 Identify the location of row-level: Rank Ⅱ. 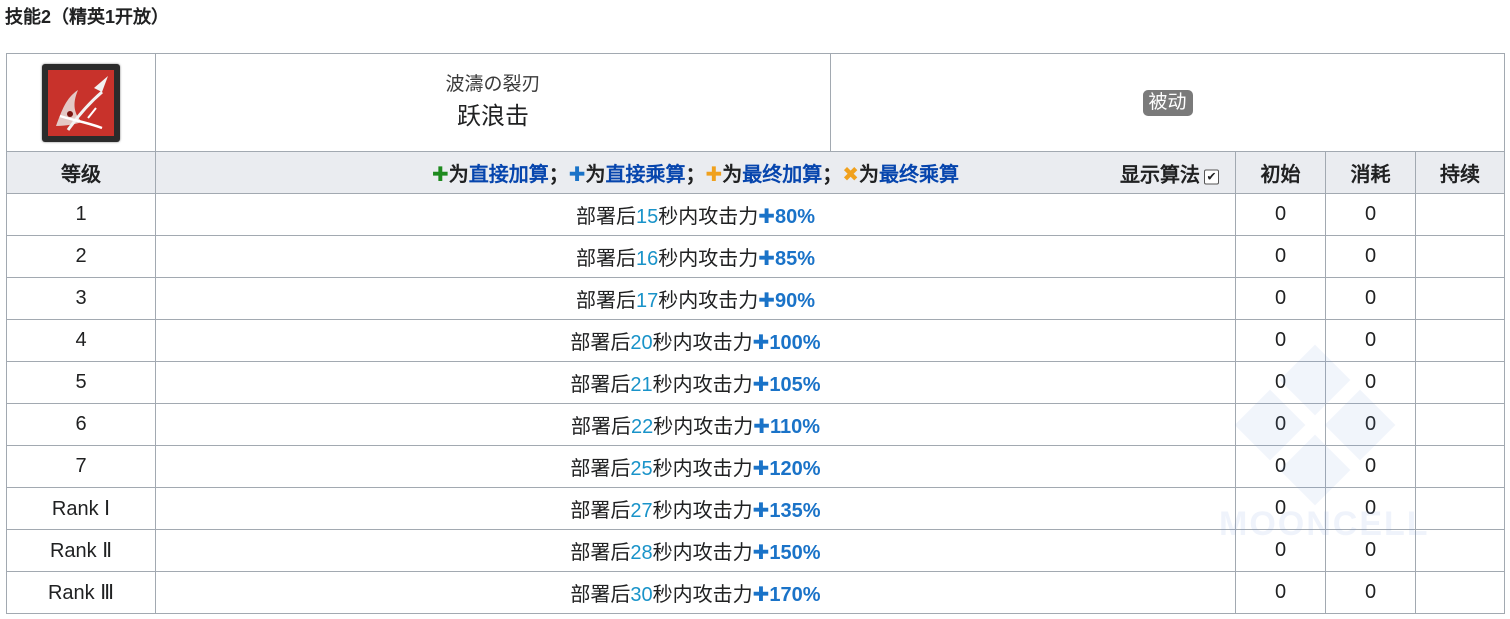
(81, 550).